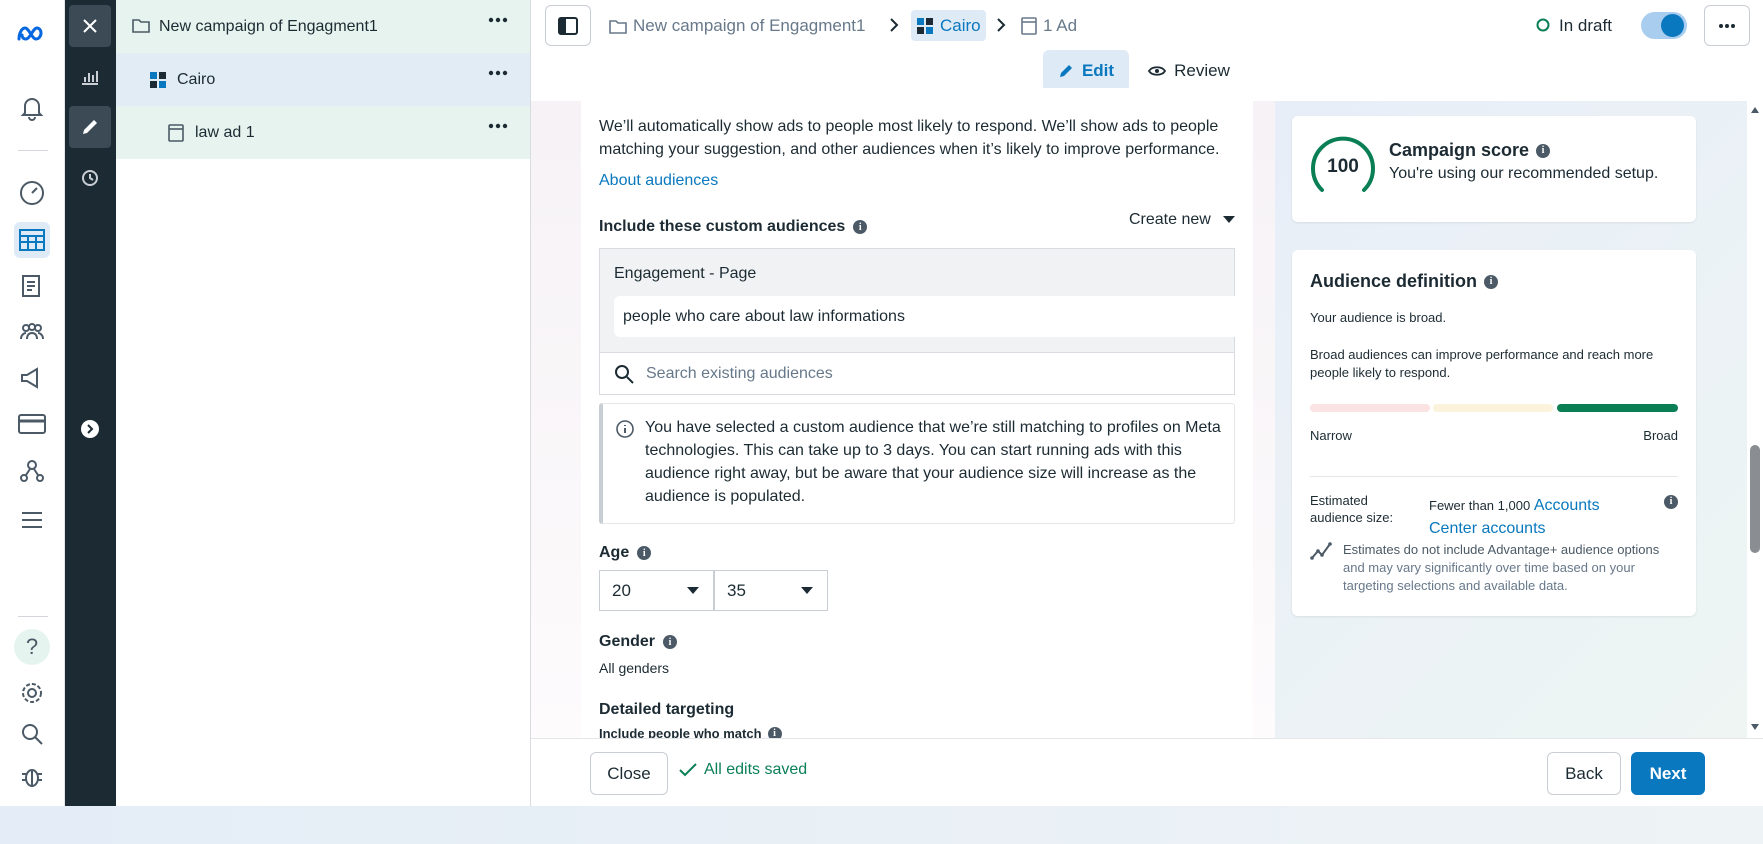  I want to click on footer-bar: Close All edits saved Back Next, so click(1147, 772).